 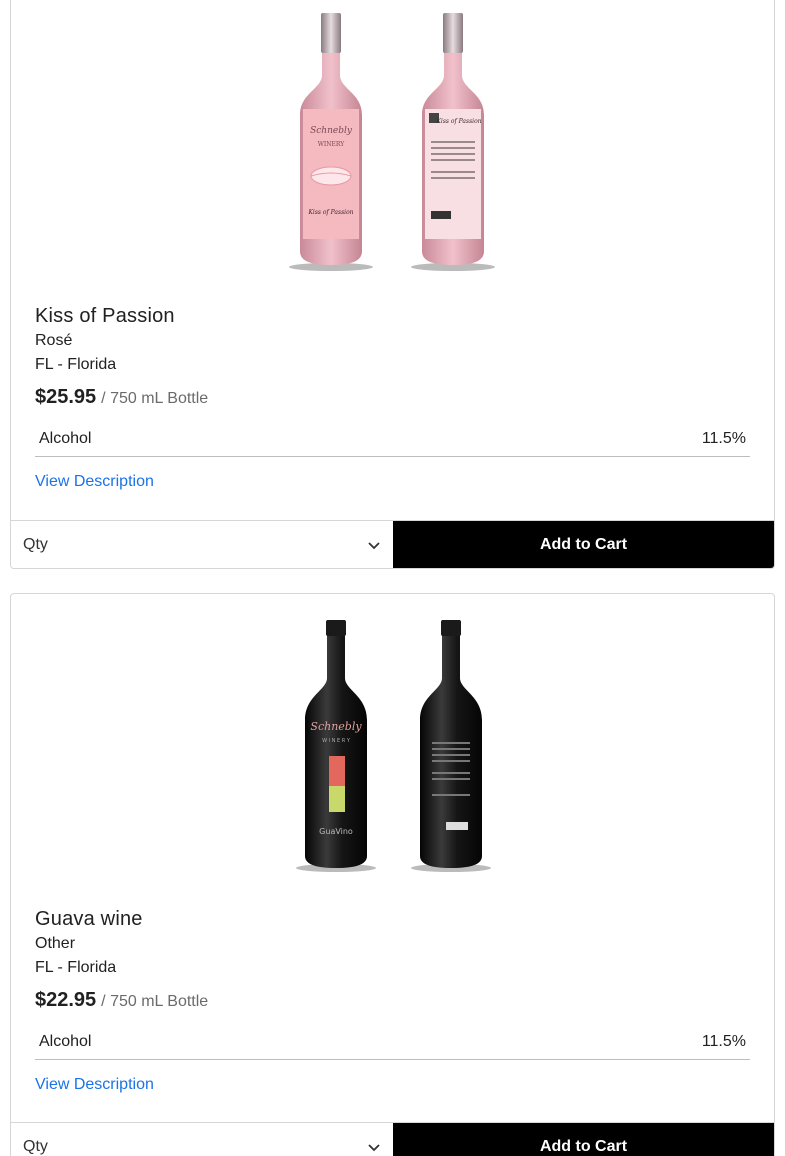 I want to click on price-row: $22.95 / 750 mL Bottle, so click(x=392, y=1003).